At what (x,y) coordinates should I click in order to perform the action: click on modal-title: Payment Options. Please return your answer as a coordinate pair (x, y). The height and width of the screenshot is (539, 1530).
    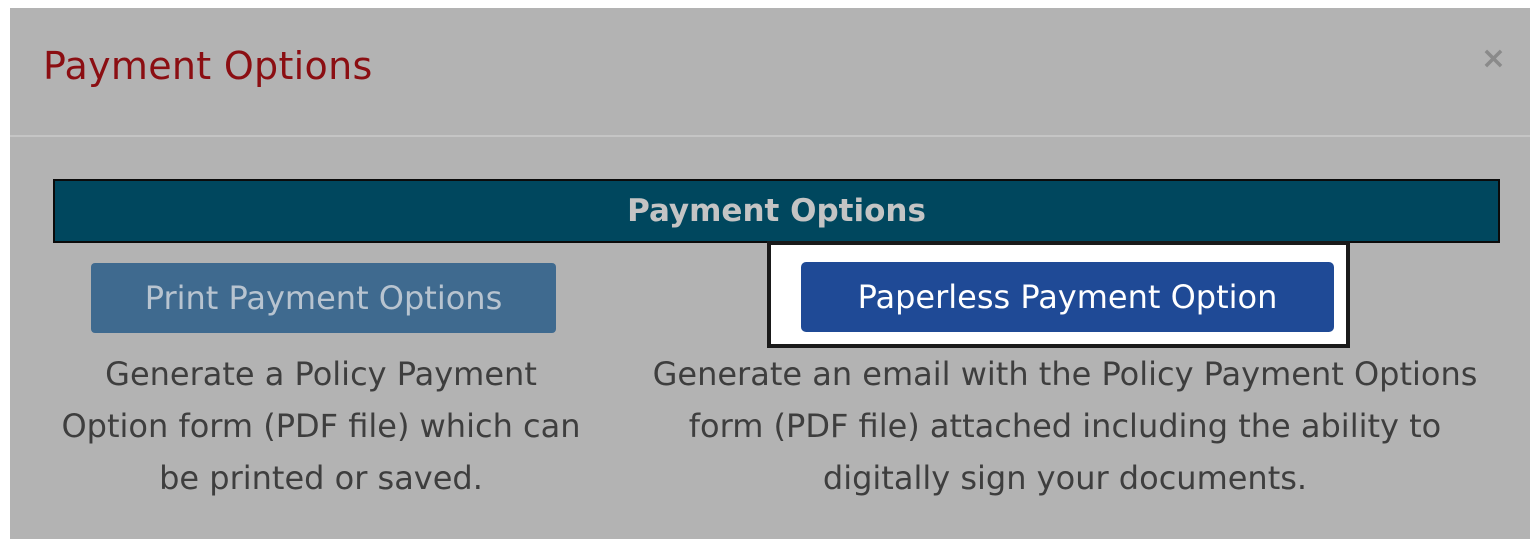
    Looking at the image, I should click on (208, 66).